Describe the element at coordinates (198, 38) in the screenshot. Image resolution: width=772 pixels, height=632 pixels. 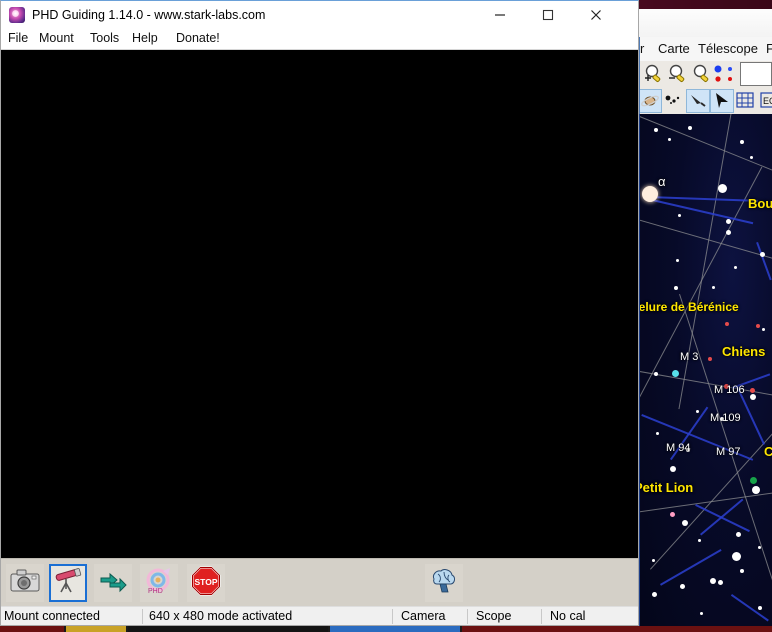
I see `menu-item-donate: Donate!` at that location.